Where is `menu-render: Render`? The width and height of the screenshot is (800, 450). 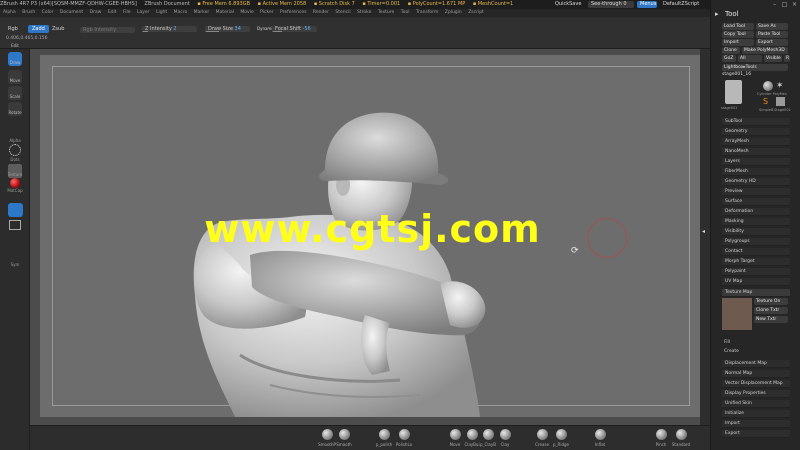 menu-render: Render is located at coordinates (321, 12).